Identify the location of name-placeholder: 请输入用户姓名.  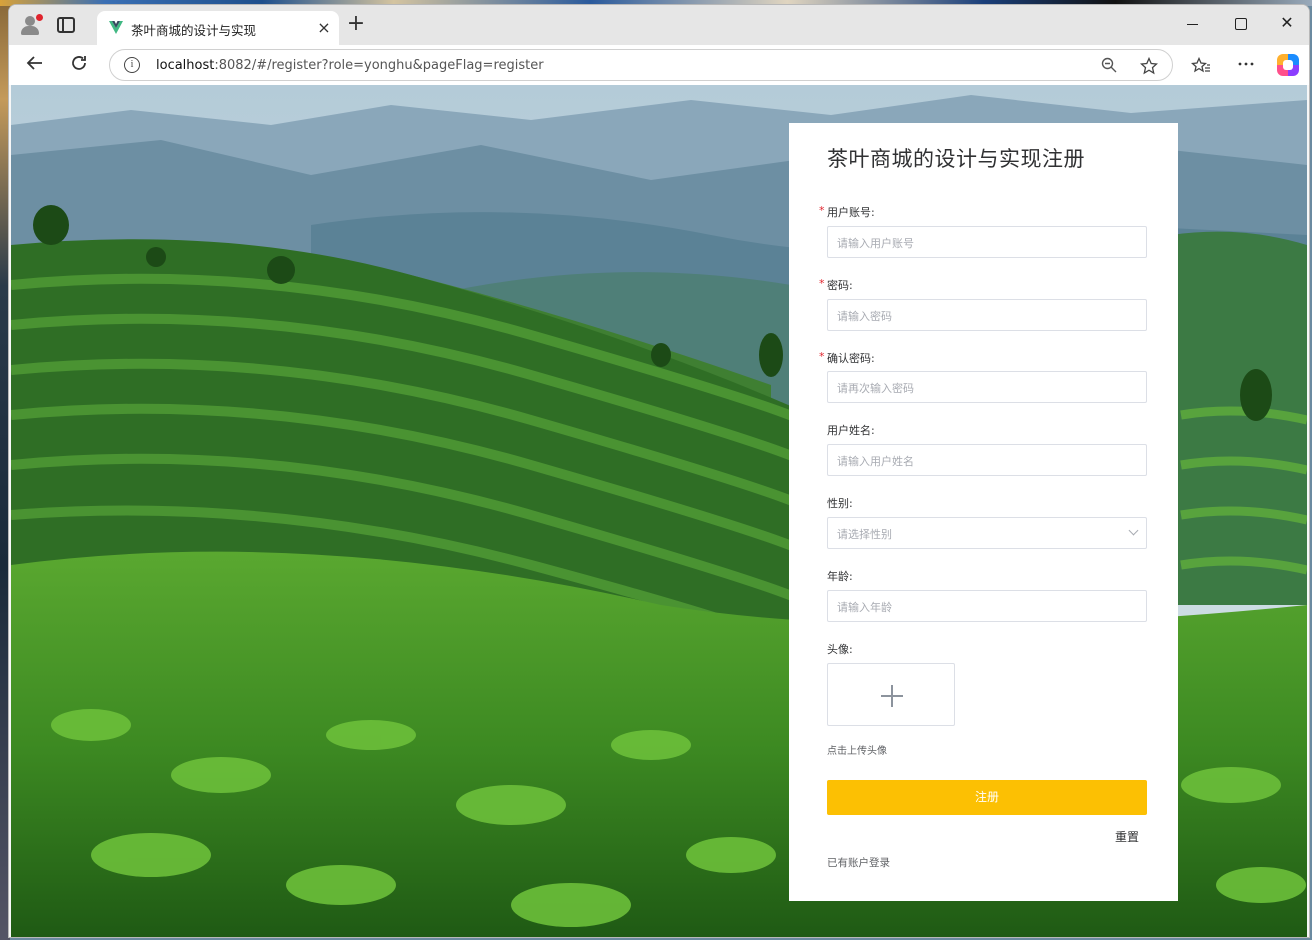
(875, 461).